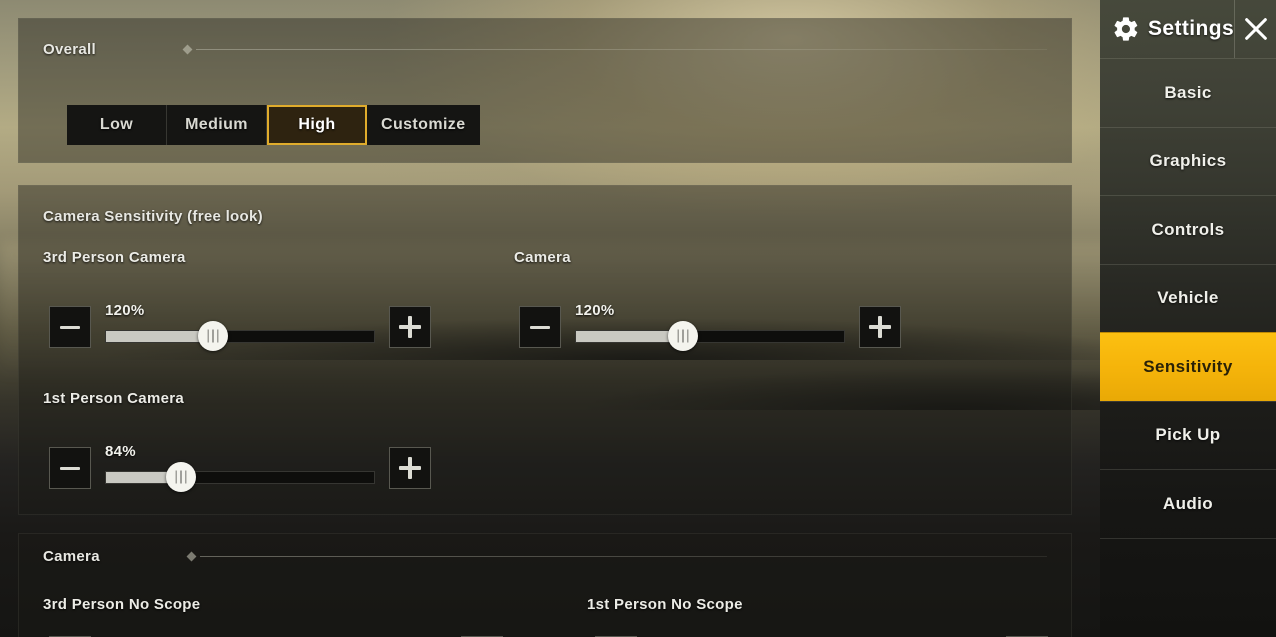 The width and height of the screenshot is (1276, 637). What do you see at coordinates (542, 257) in the screenshot?
I see `label-camera-free-look: Camera` at bounding box center [542, 257].